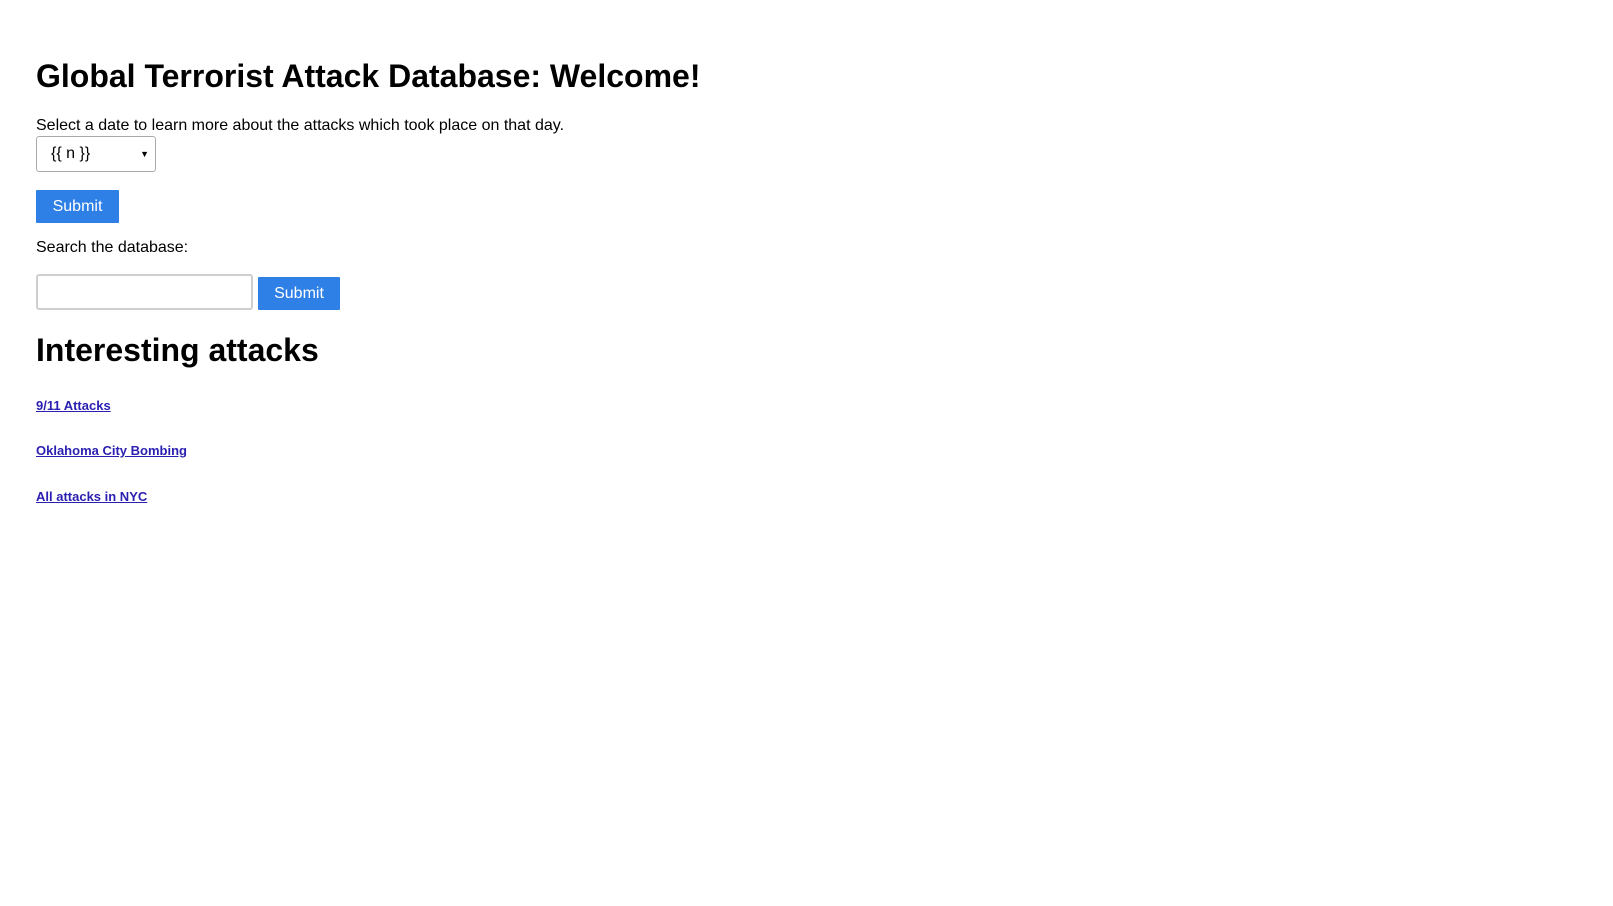 This screenshot has height=906, width=1613. I want to click on link-911-attacks: 9/11 Attacks, so click(73, 406).